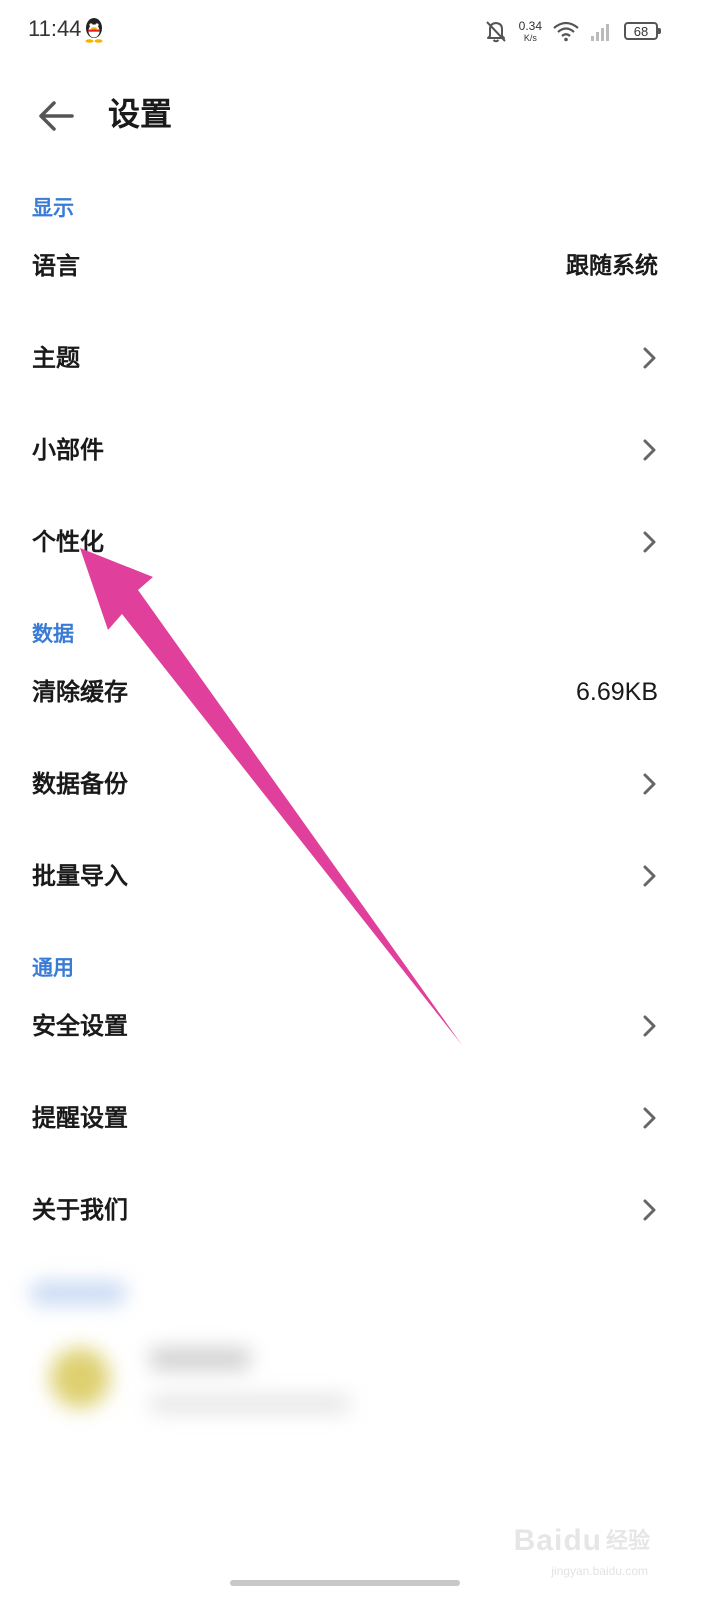 The width and height of the screenshot is (702, 1600). I want to click on settings-row-clear-cache: 清除缓存 6.69KB, so click(351, 692).